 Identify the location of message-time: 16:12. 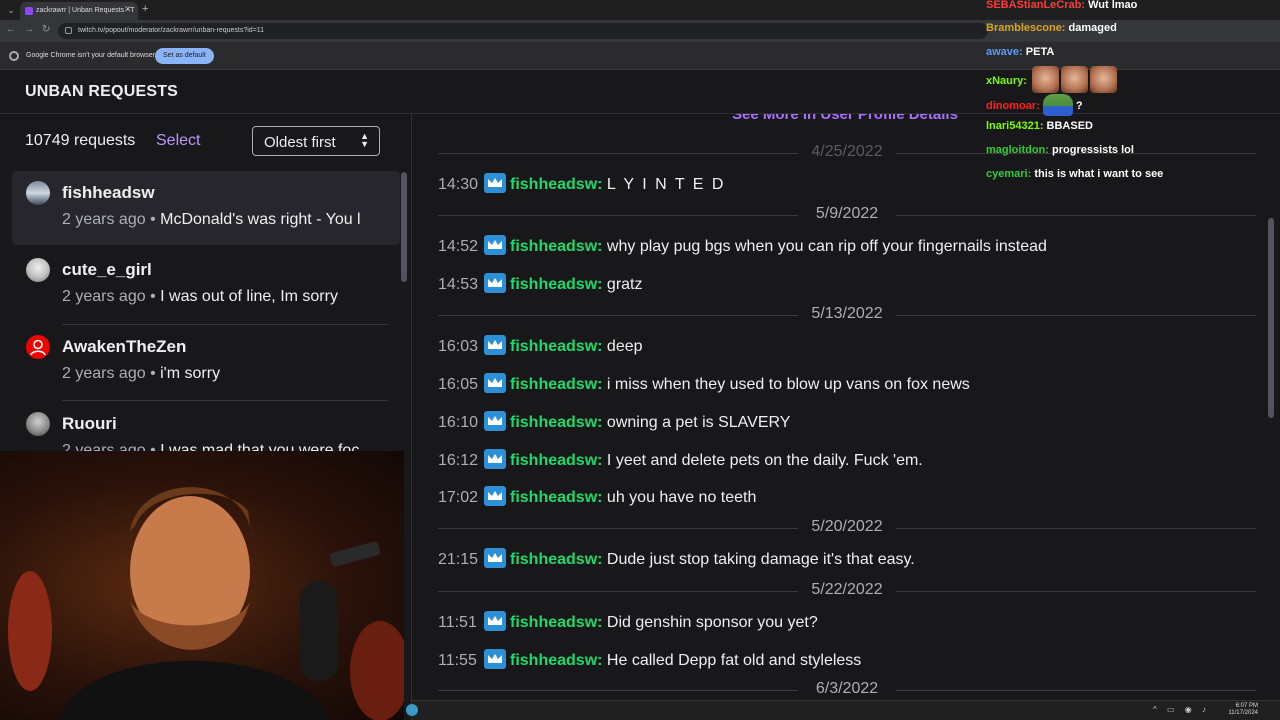
(458, 460).